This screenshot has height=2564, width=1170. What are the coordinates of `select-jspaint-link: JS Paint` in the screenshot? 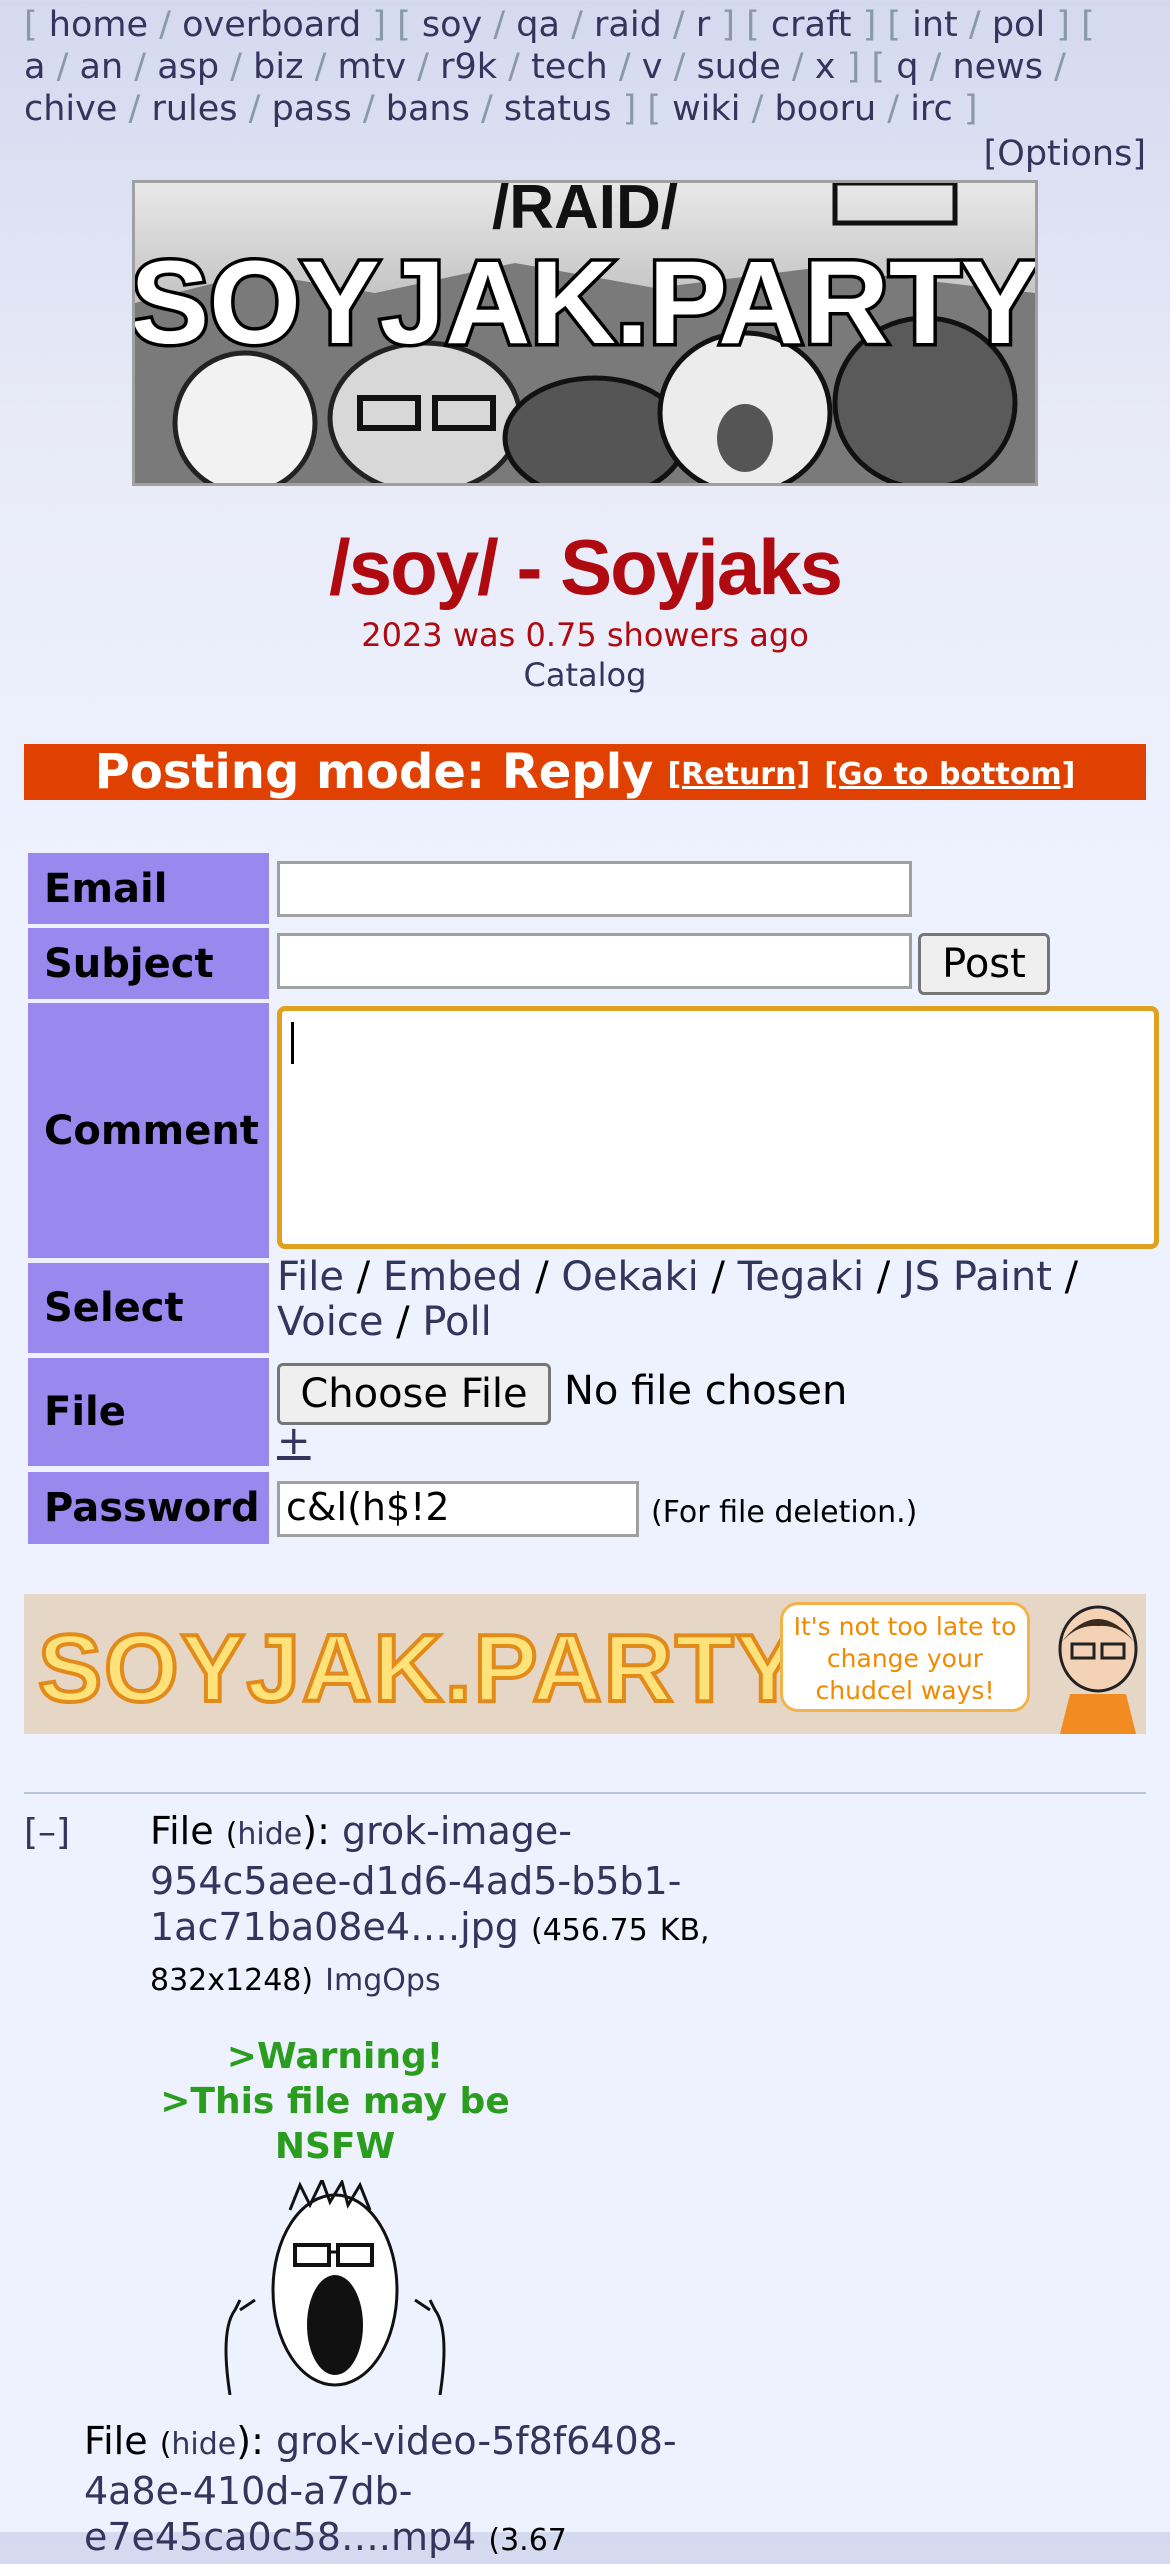 It's located at (977, 1277).